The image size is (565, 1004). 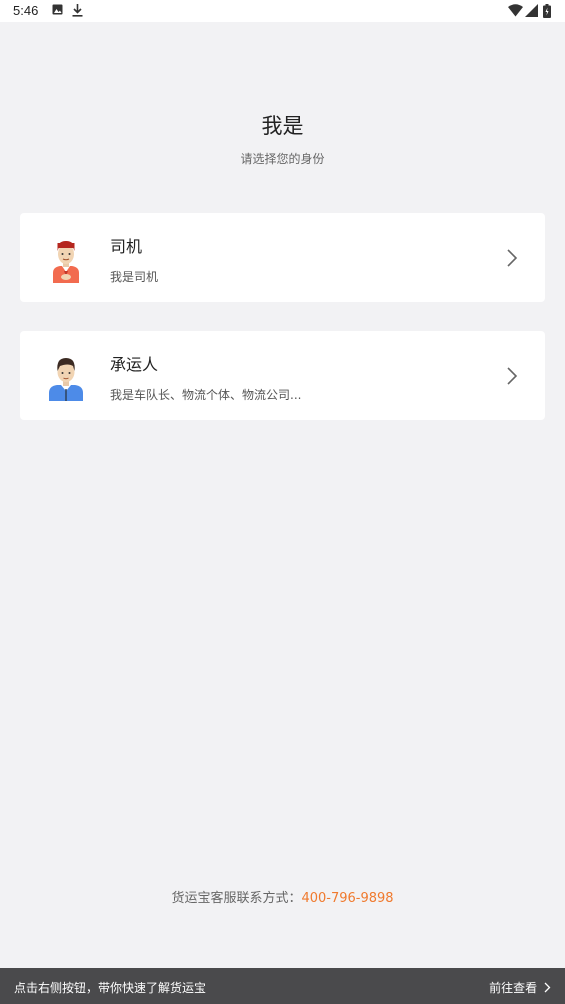 What do you see at coordinates (282, 986) in the screenshot?
I see `bottom-banner: 点击右侧按钮，带你快速了解货运宝 前往查看` at bounding box center [282, 986].